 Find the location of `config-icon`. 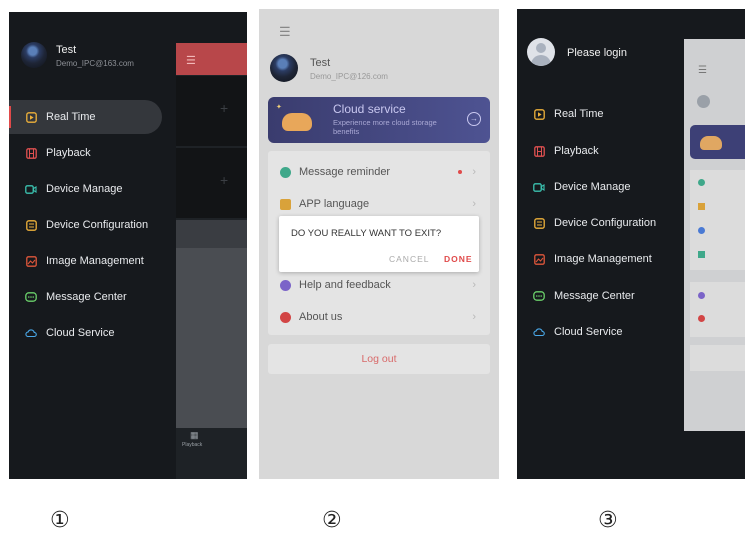

config-icon is located at coordinates (539, 223).